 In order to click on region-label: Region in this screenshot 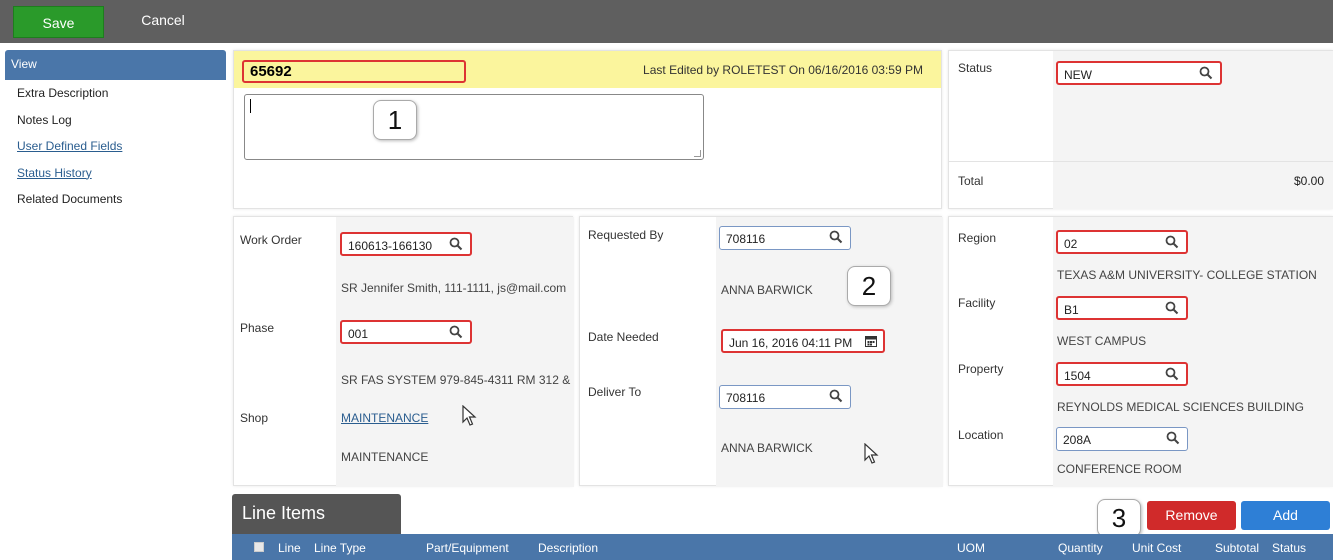, I will do `click(977, 238)`.